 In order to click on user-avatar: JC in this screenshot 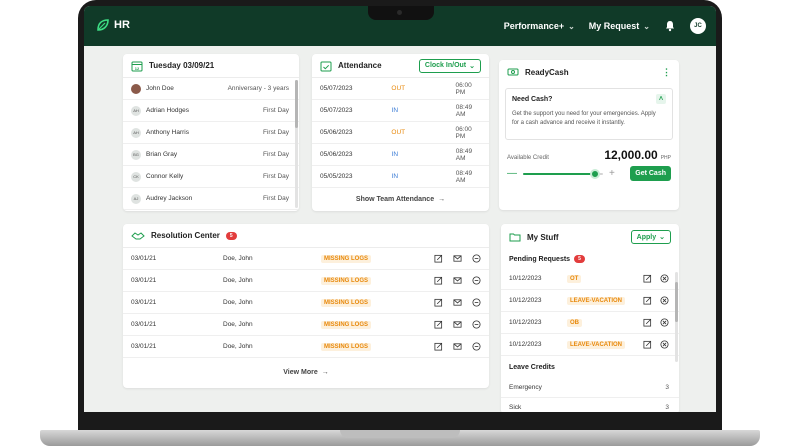, I will do `click(698, 26)`.